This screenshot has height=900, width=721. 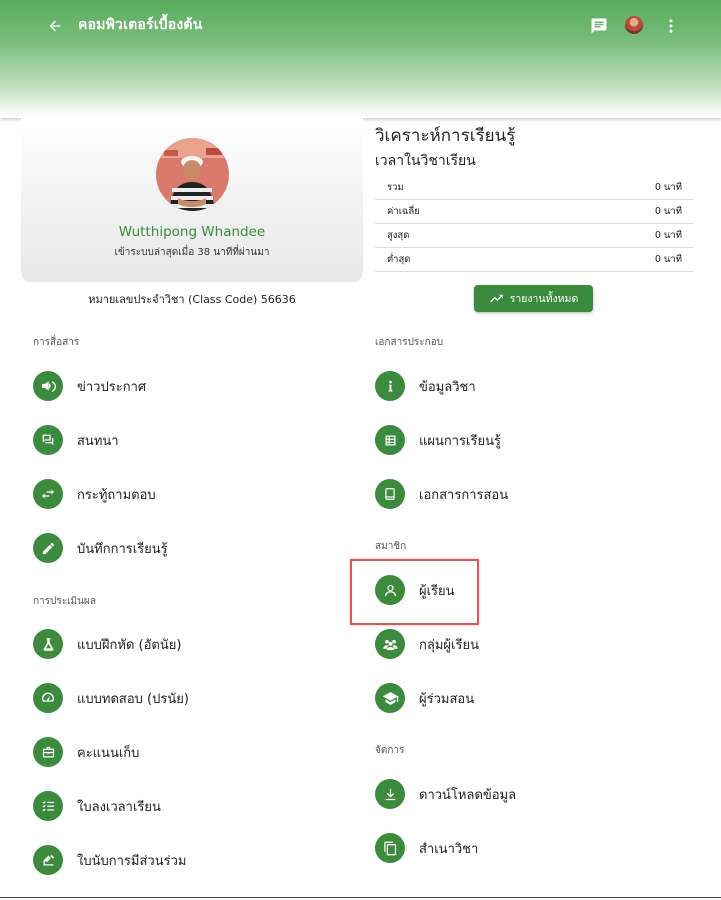 I want to click on section-documents: เอกสารประกอบ, so click(x=409, y=342).